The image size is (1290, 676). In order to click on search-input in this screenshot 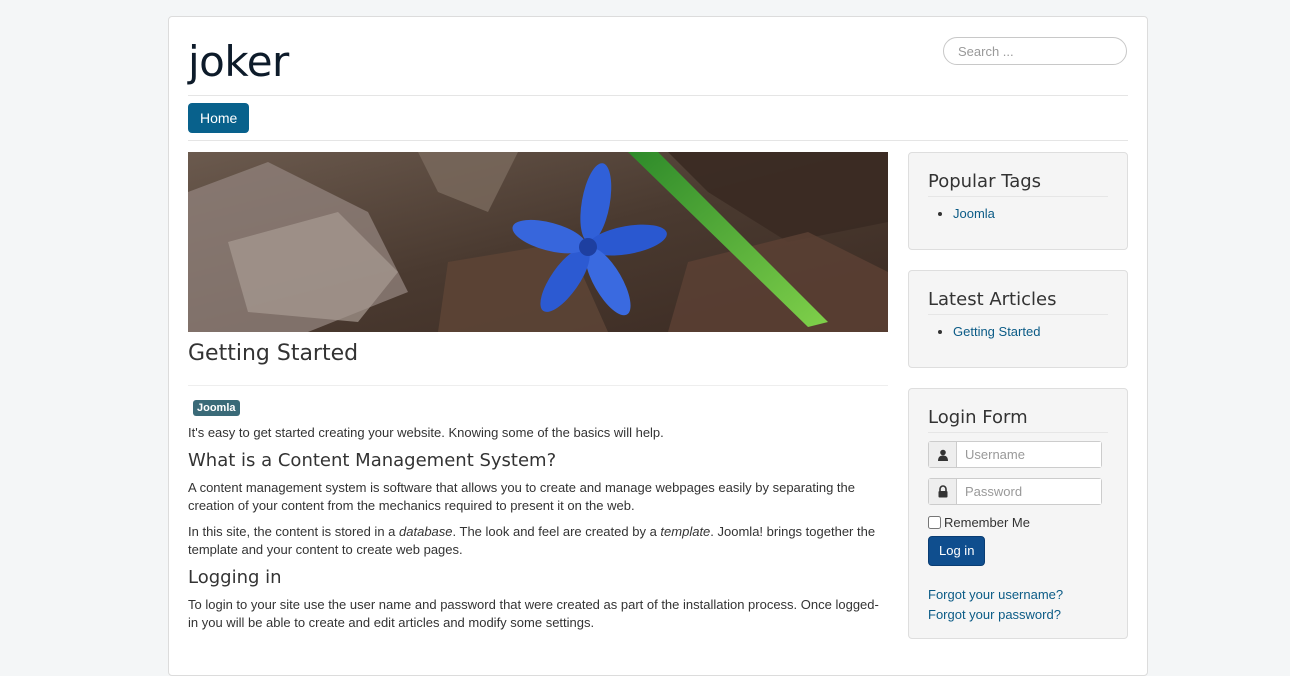, I will do `click(1035, 51)`.